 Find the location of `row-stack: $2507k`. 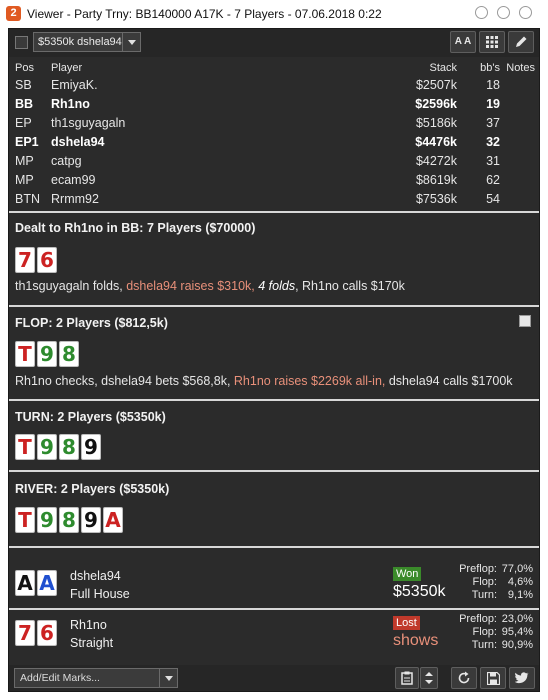

row-stack: $2507k is located at coordinates (436, 85).